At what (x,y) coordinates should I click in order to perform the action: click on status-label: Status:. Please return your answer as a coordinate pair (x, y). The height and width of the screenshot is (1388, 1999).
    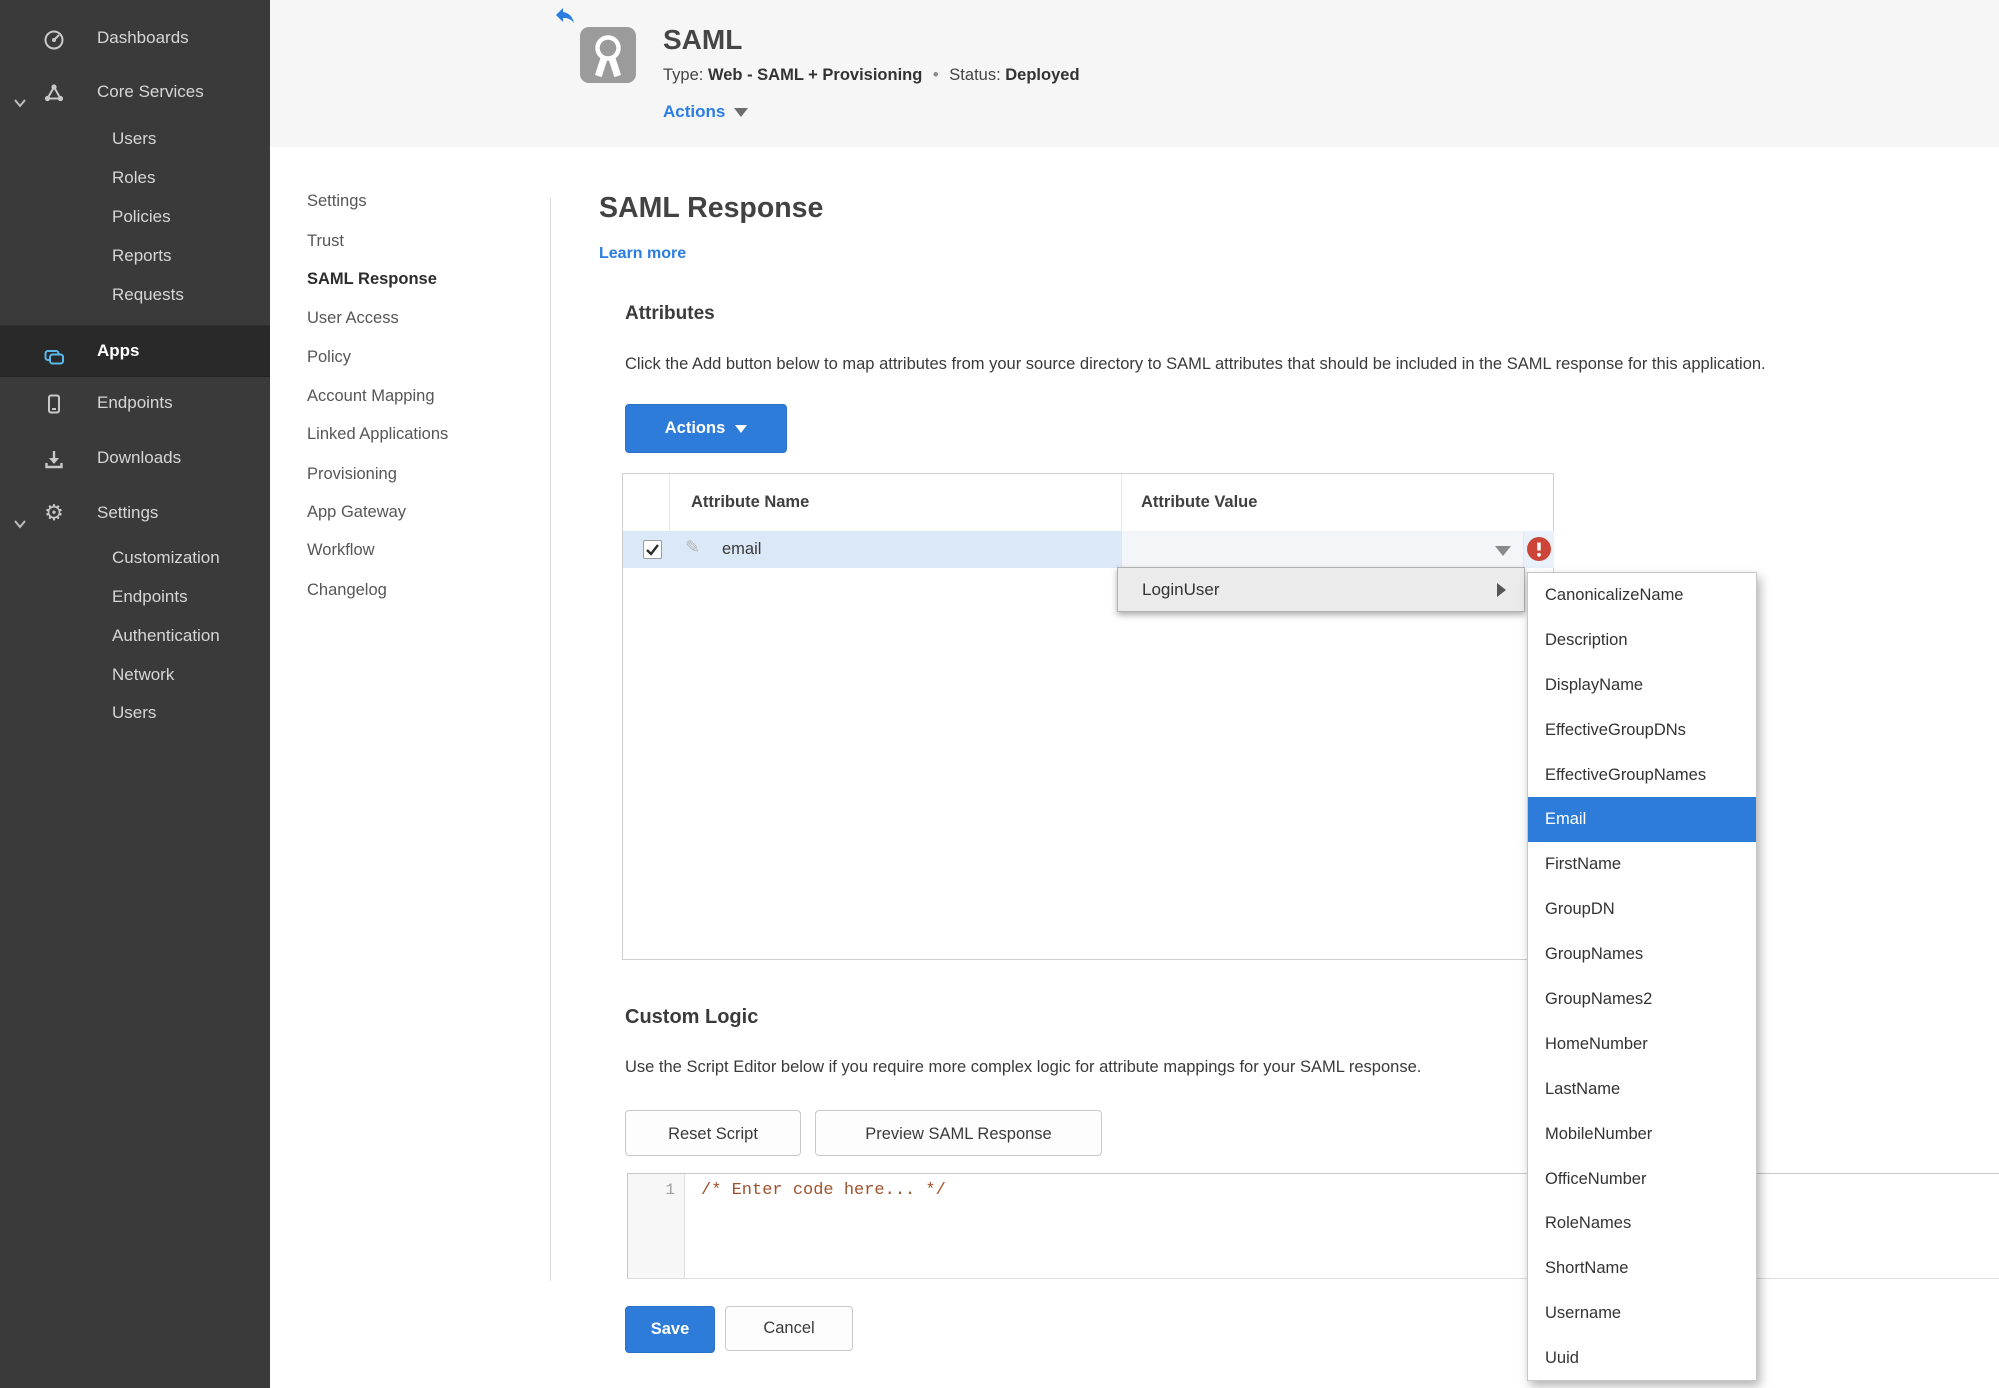
    Looking at the image, I should click on (975, 75).